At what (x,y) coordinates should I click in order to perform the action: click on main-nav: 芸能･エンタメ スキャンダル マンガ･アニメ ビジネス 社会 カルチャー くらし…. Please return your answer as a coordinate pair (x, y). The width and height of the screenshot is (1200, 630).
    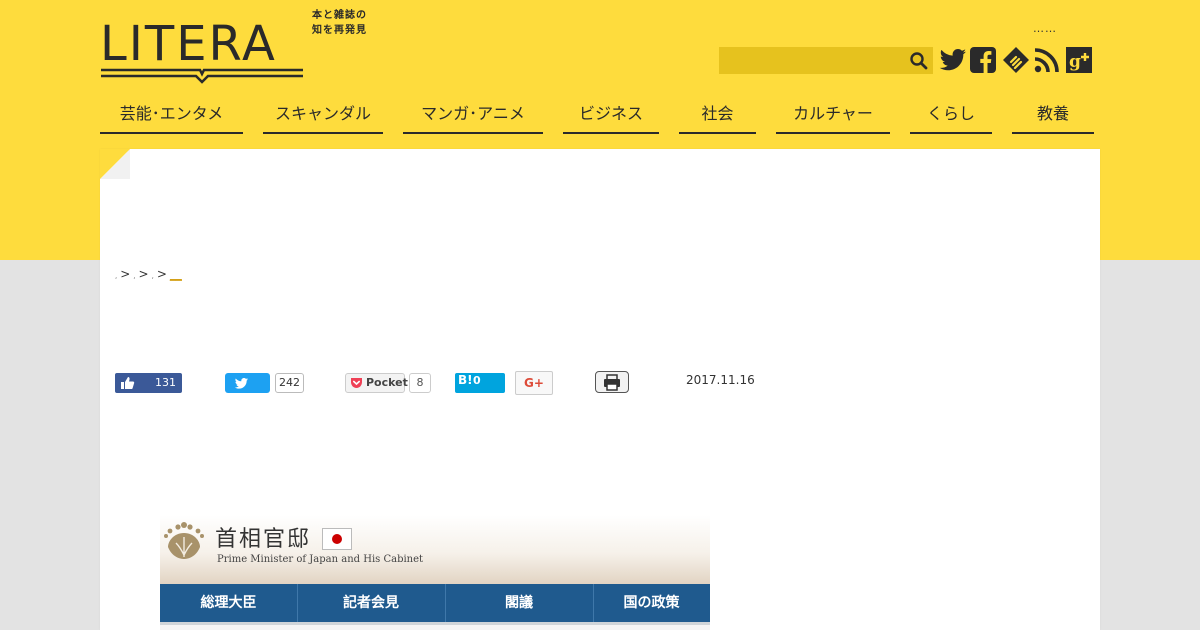
    Looking at the image, I should click on (600, 116).